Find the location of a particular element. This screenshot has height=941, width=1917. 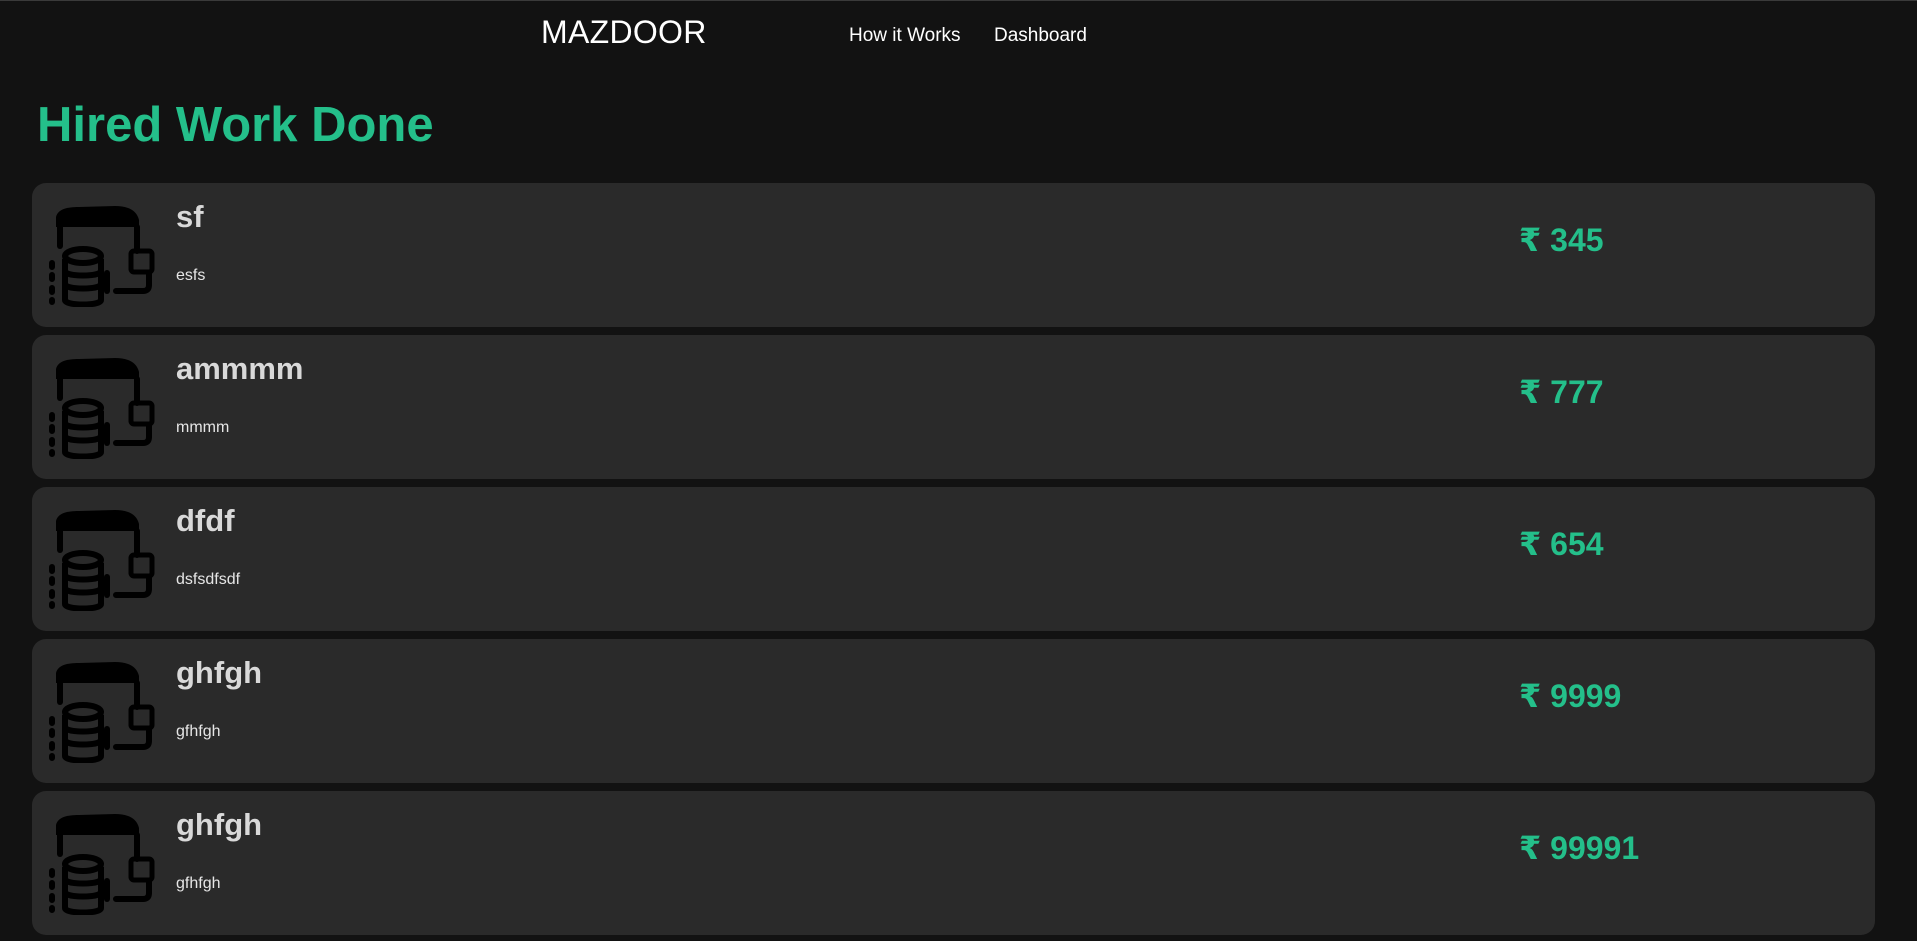

work-title: dfdf is located at coordinates (205, 520).